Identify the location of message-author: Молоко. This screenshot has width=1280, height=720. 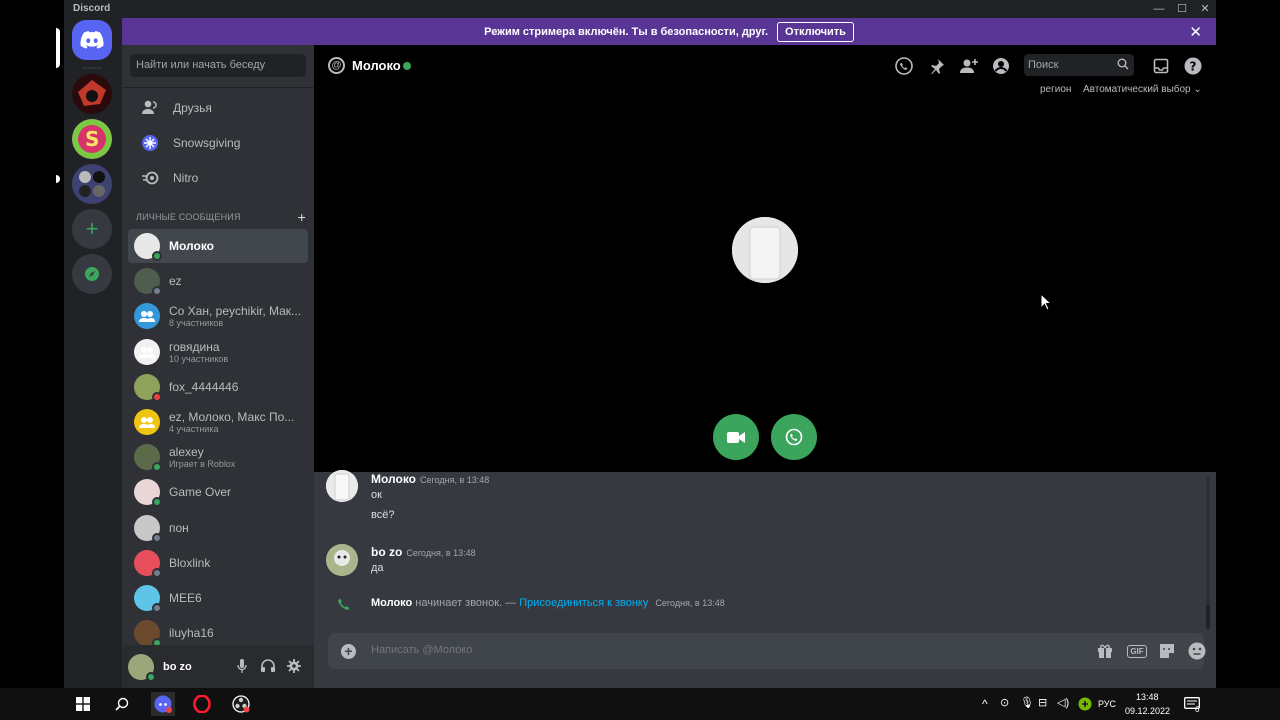
(393, 479).